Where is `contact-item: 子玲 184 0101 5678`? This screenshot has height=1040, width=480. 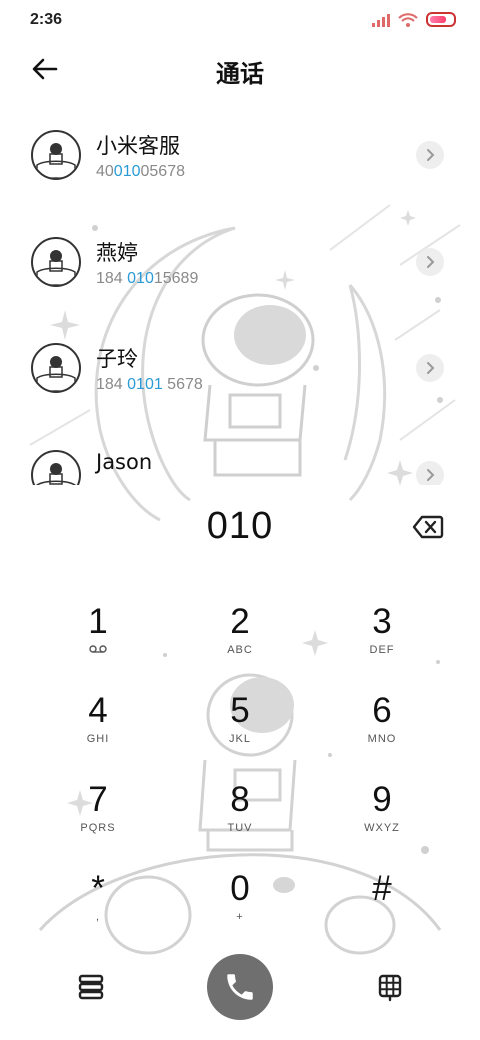 contact-item: 子玲 184 0101 5678 is located at coordinates (240, 376).